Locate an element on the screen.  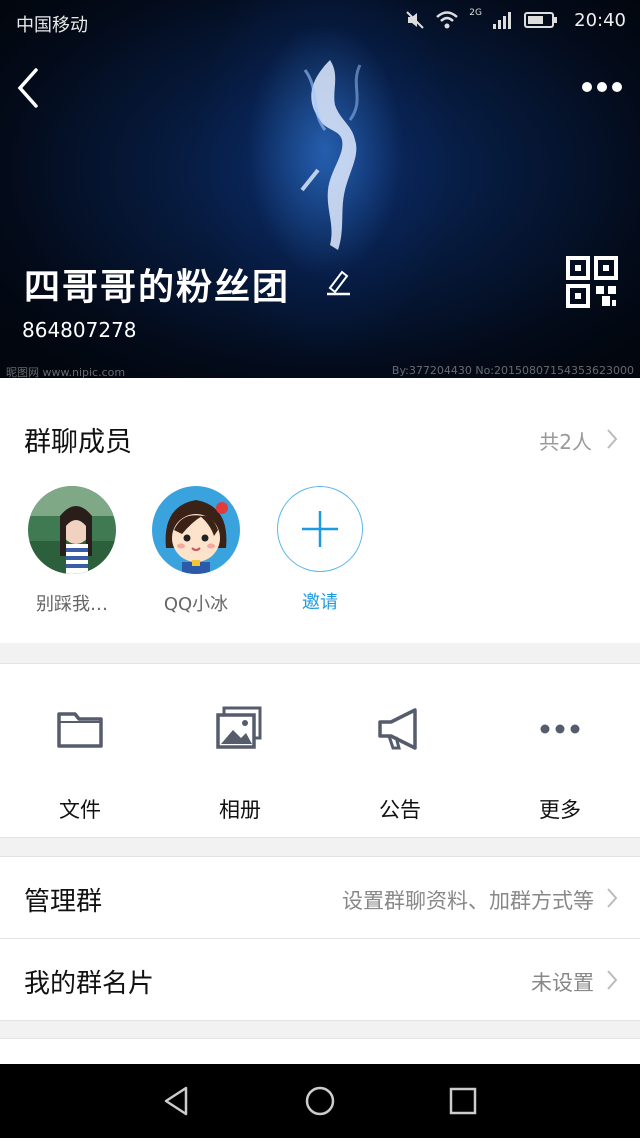
row-value: 未设置 is located at coordinates (562, 983).